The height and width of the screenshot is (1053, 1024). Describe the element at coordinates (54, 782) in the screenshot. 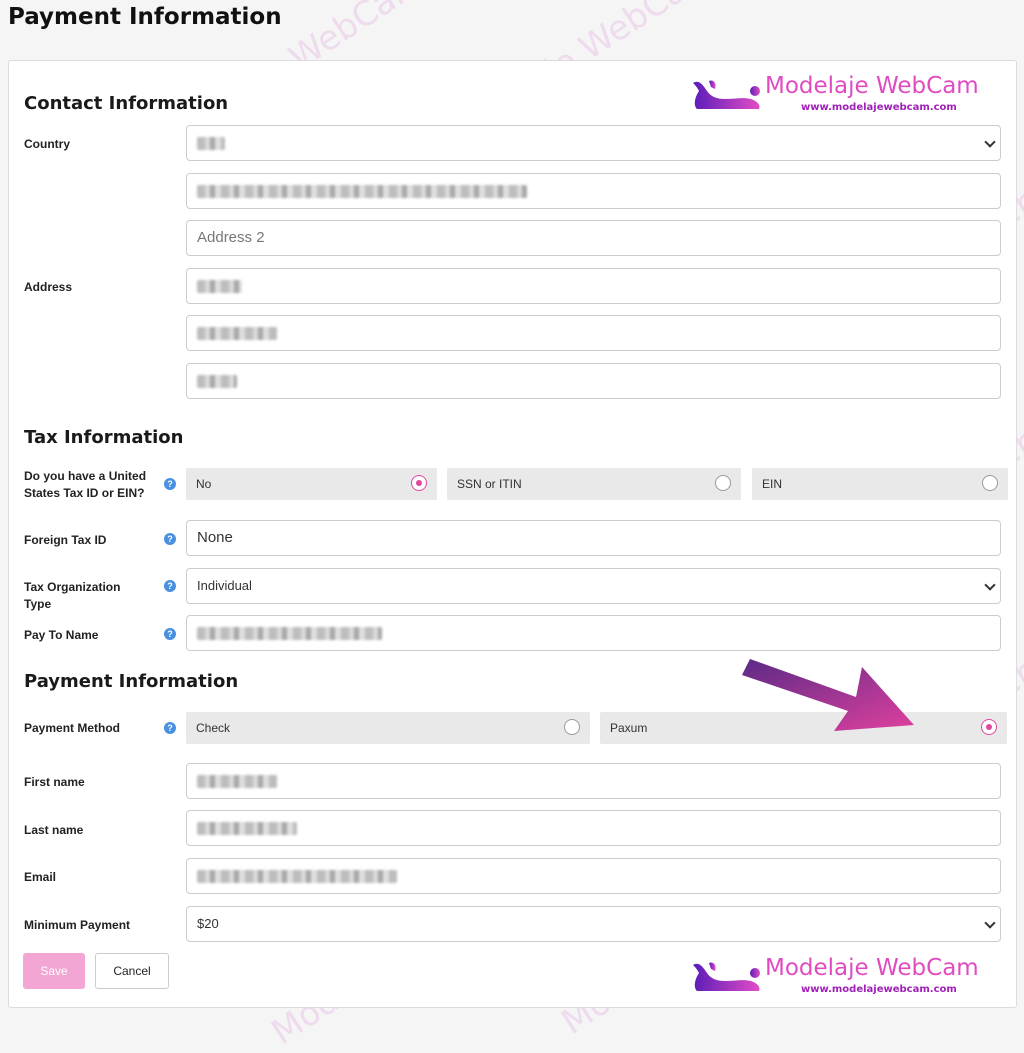

I see `first-name-label: First name` at that location.